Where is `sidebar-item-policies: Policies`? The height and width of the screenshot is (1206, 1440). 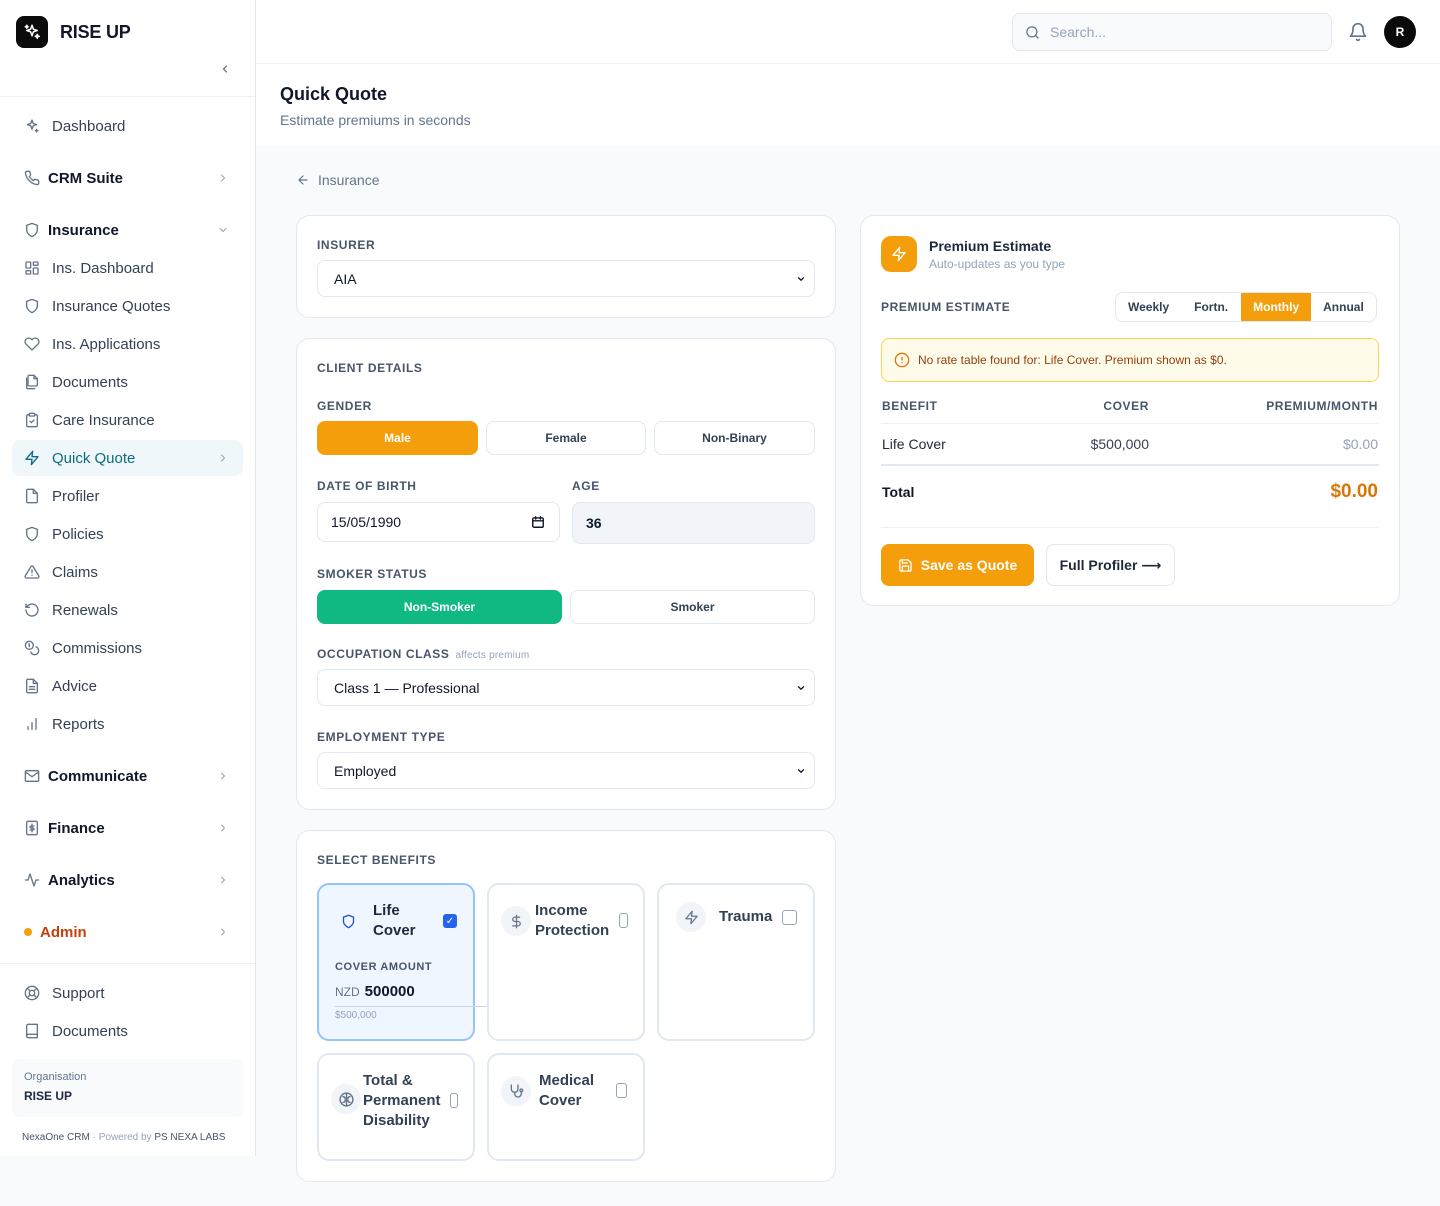 sidebar-item-policies: Policies is located at coordinates (127, 534).